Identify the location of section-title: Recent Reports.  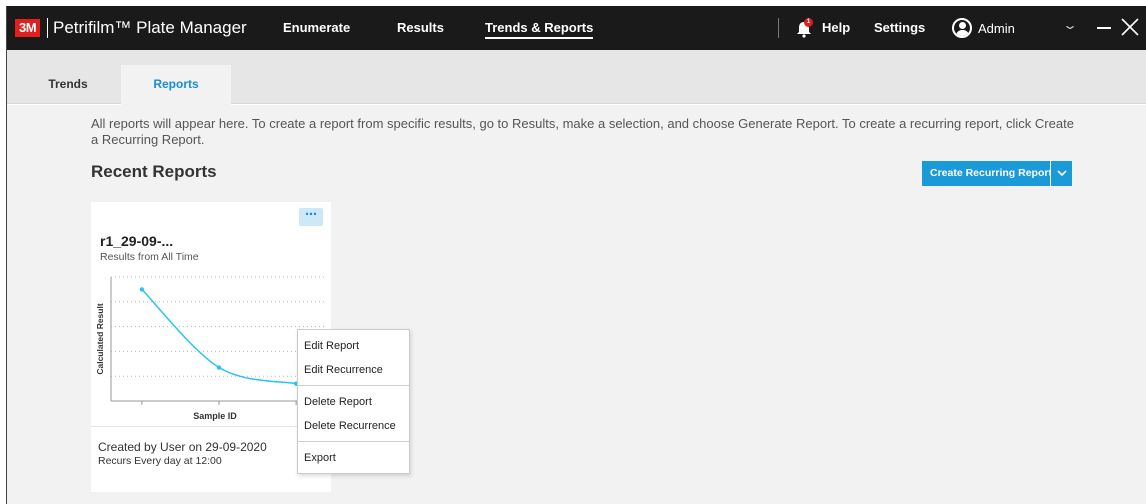
(154, 171).